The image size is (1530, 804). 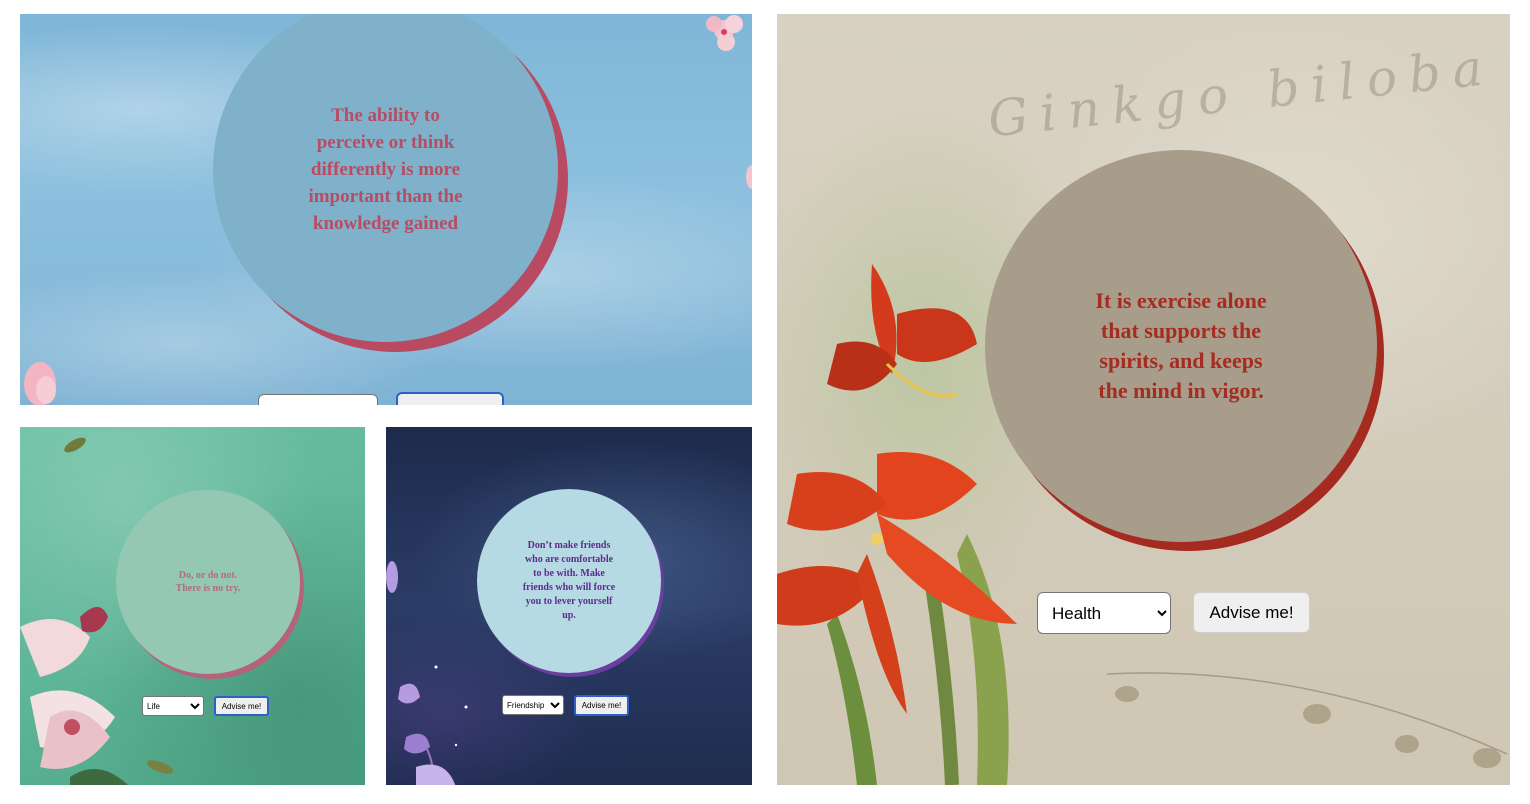 I want to click on quote-text: Do, or do not. There is no try., so click(x=208, y=582).